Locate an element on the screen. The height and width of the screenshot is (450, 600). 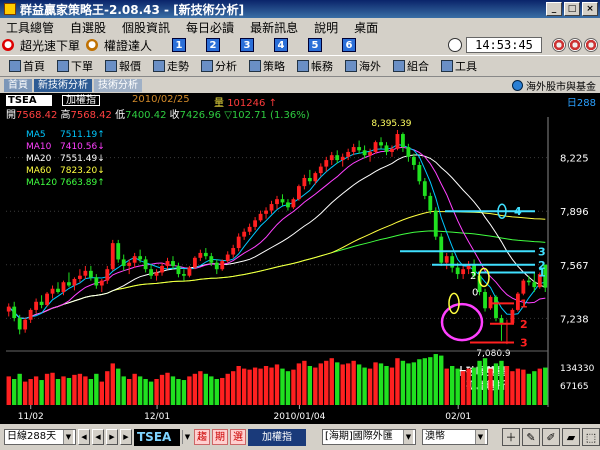
tag-options: 選 is located at coordinates (238, 437).